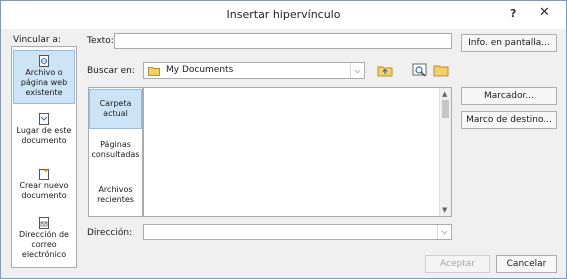 This screenshot has width=567, height=279. Describe the element at coordinates (115, 103) in the screenshot. I see `nav-current-folder-line1: Carpeta` at that location.